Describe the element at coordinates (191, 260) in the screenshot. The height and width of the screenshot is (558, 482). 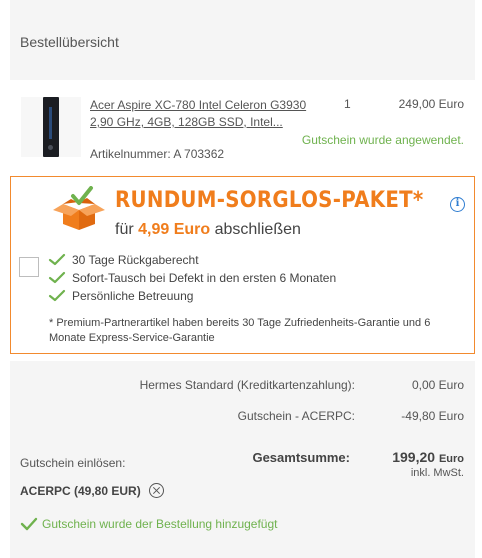
I see `benefit-item: 30 Tage Rückgaberecht` at that location.